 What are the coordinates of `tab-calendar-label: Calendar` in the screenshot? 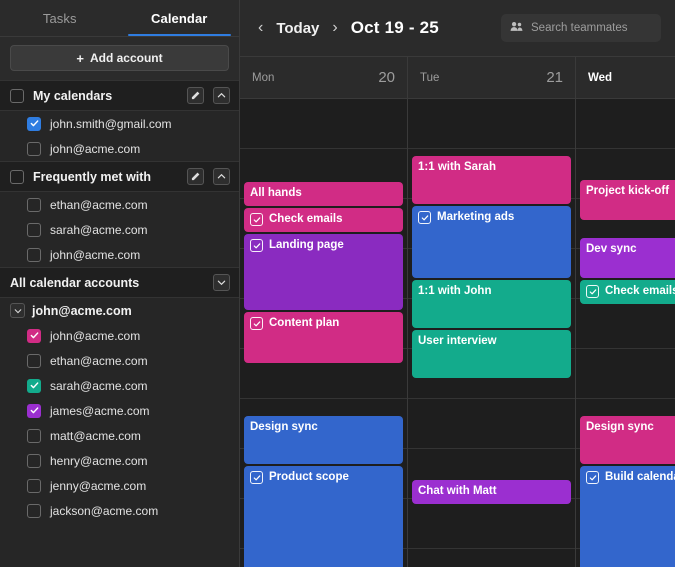 It's located at (179, 18).